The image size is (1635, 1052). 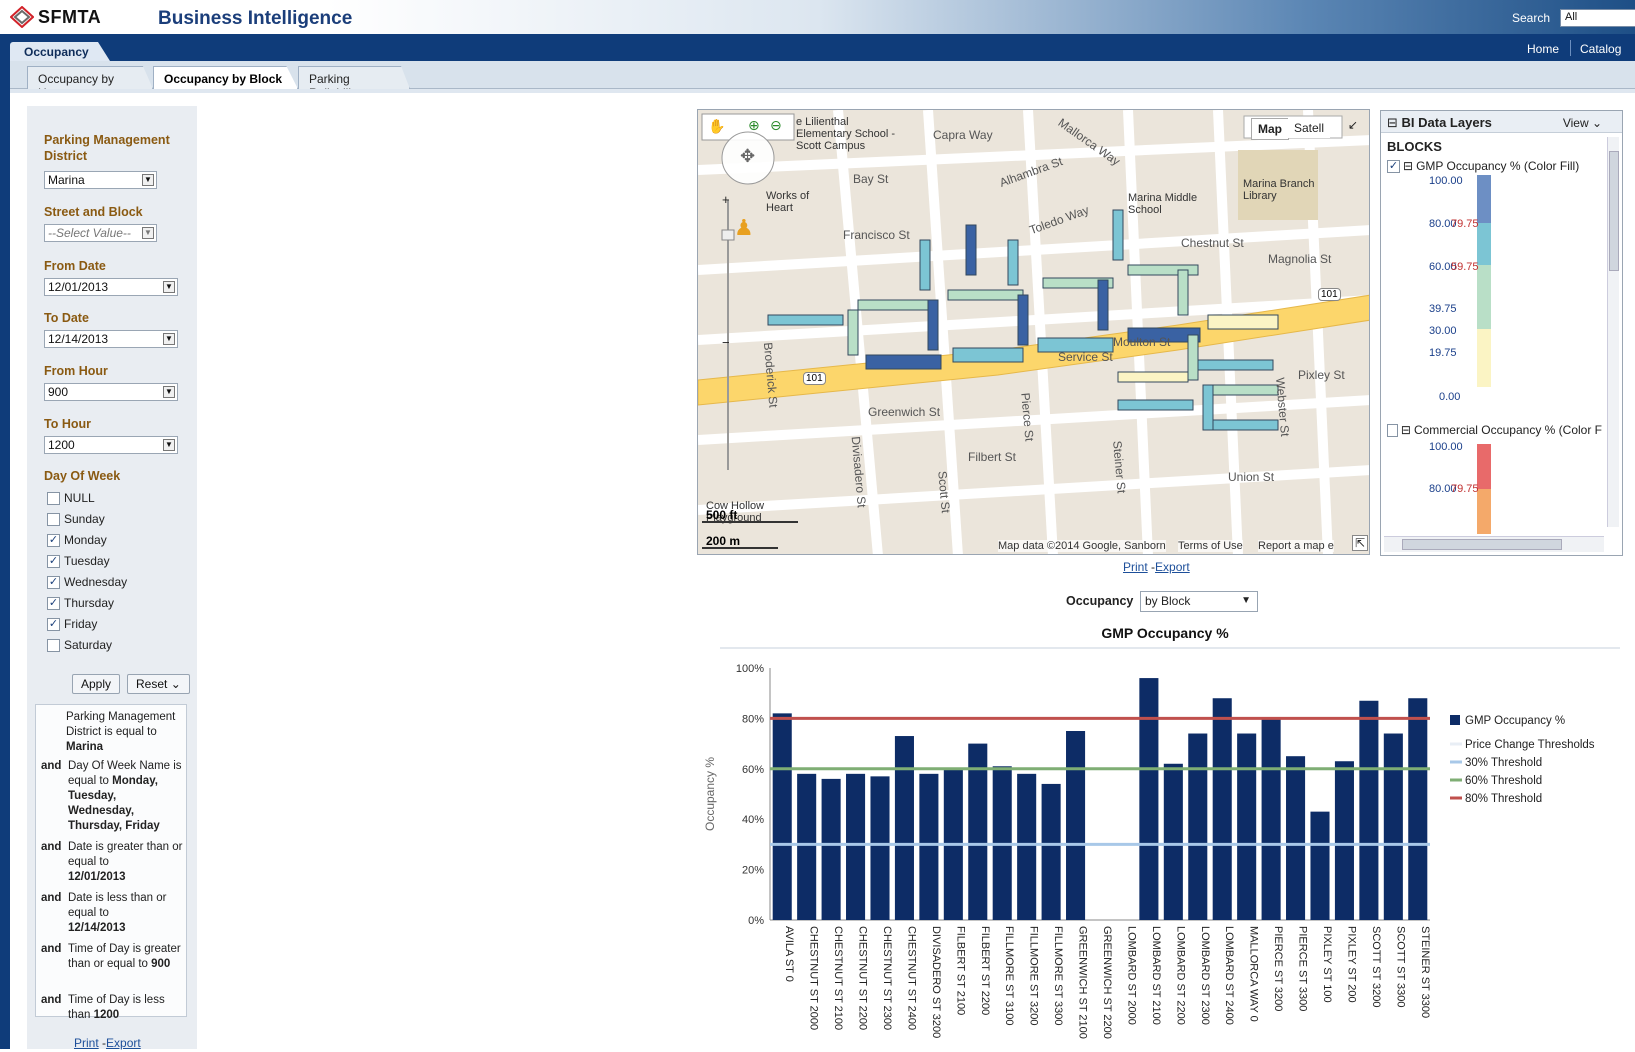 What do you see at coordinates (1597, 18) in the screenshot?
I see `search-scope-select: All` at bounding box center [1597, 18].